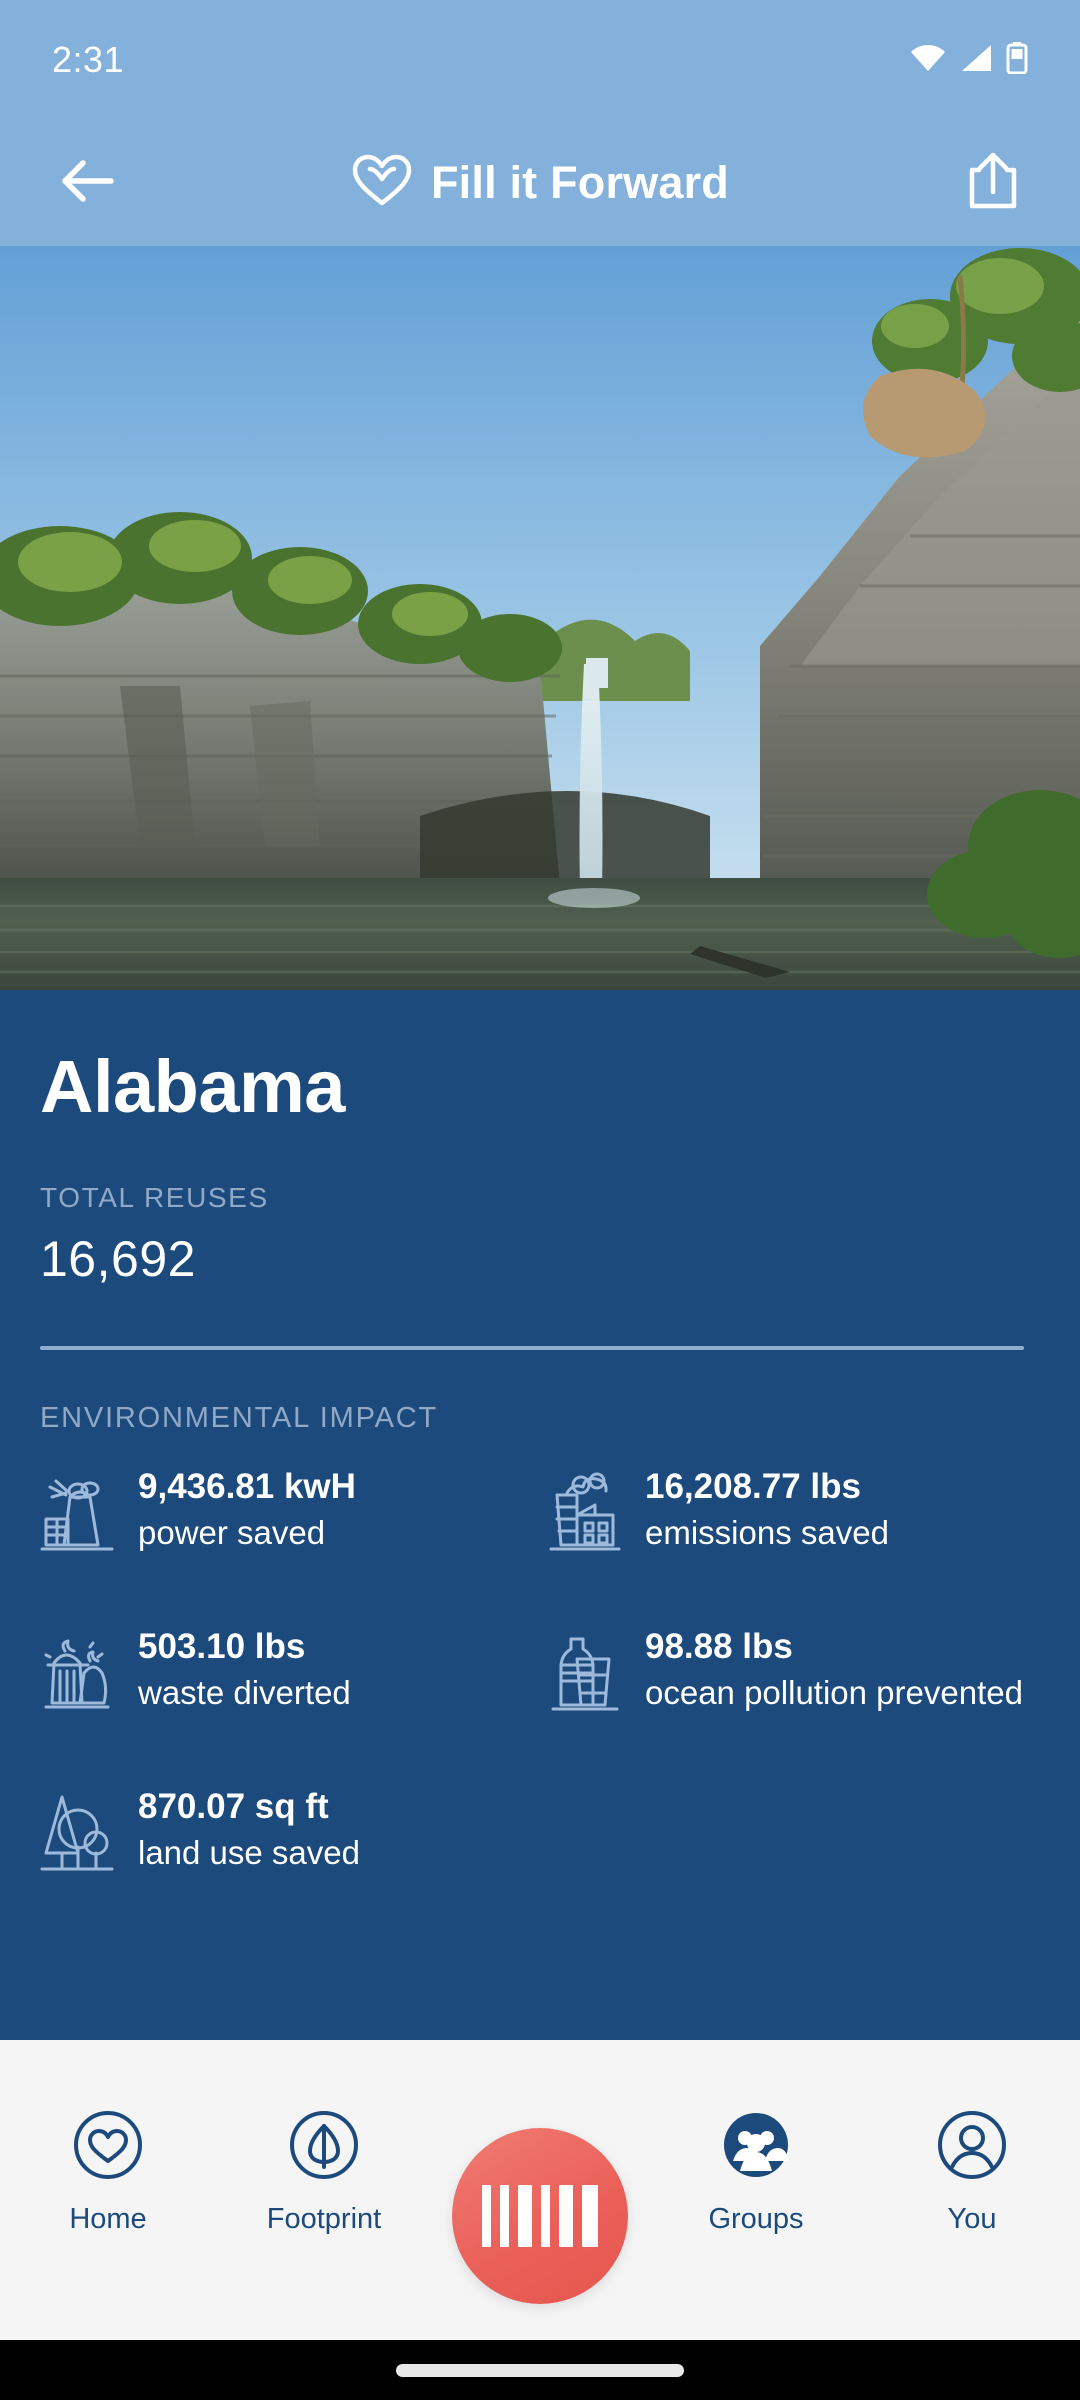 The image size is (1080, 2400). I want to click on scan-button, so click(540, 2216).